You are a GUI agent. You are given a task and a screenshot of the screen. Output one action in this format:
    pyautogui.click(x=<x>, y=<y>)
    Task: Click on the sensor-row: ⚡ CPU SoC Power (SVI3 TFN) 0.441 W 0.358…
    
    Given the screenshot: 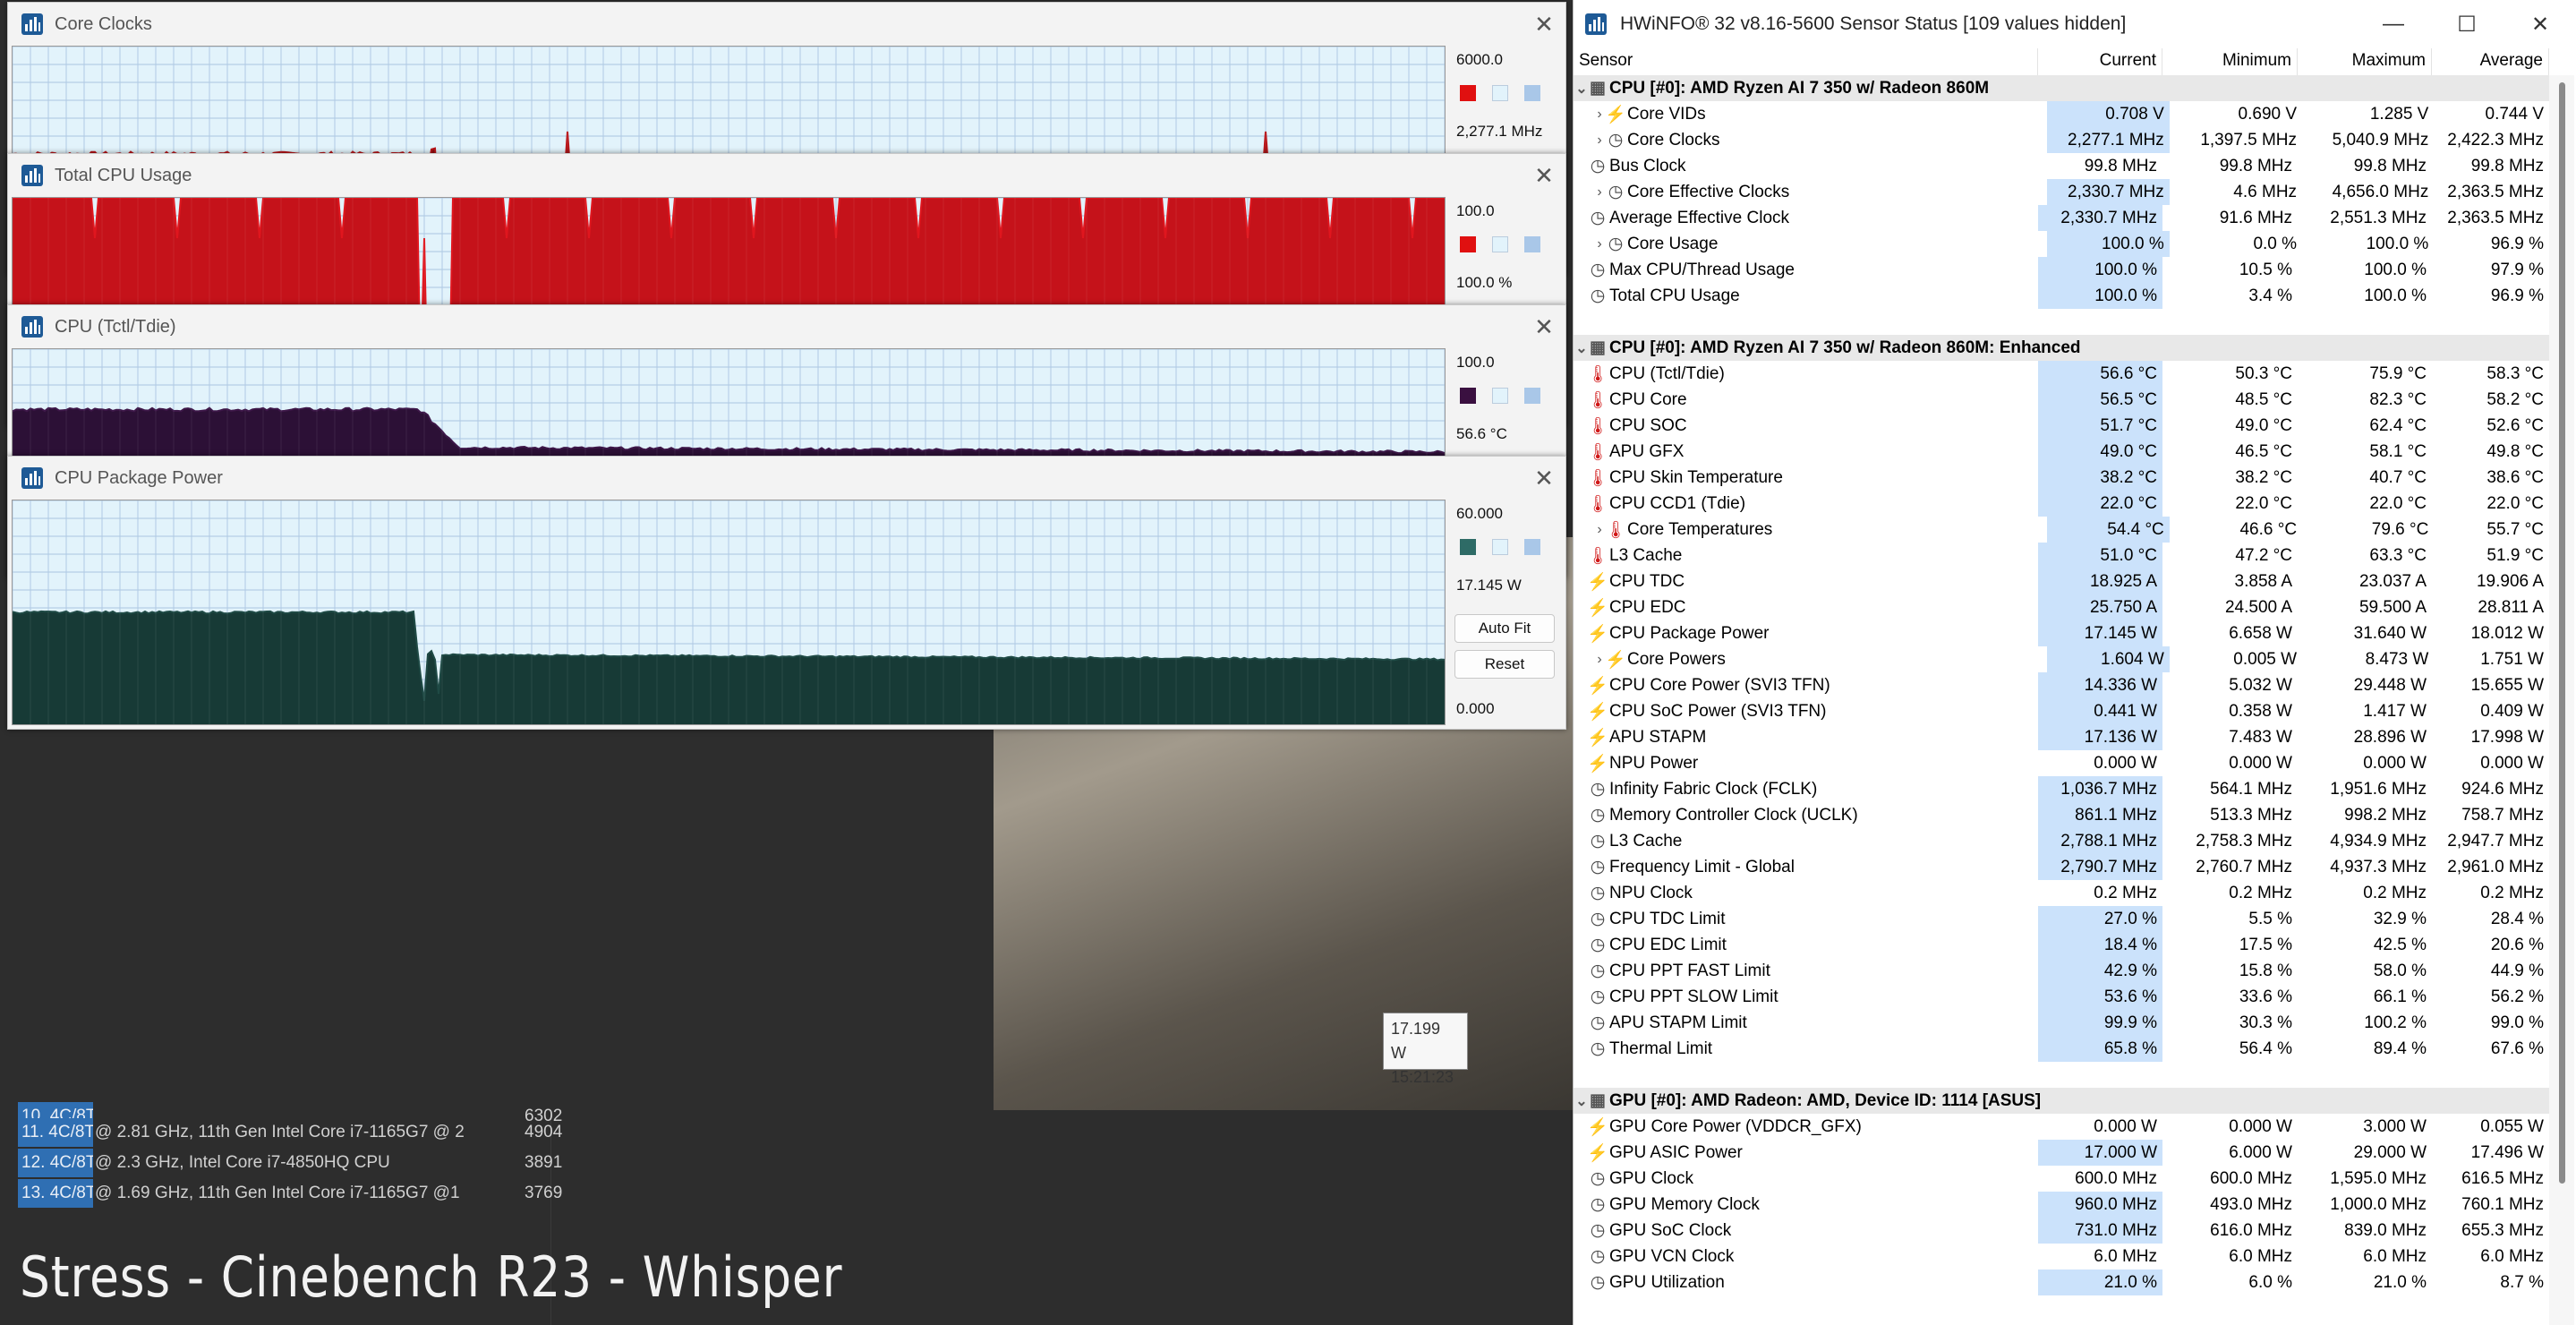 What is the action you would take?
    pyautogui.click(x=2061, y=711)
    